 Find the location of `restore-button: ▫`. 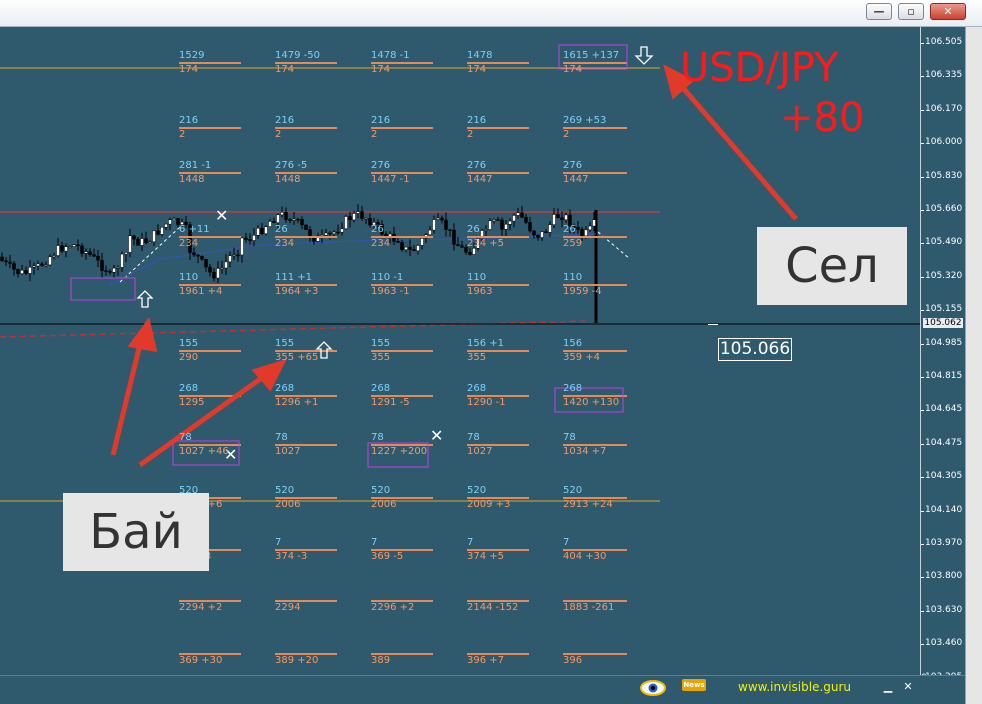

restore-button: ▫ is located at coordinates (911, 11).